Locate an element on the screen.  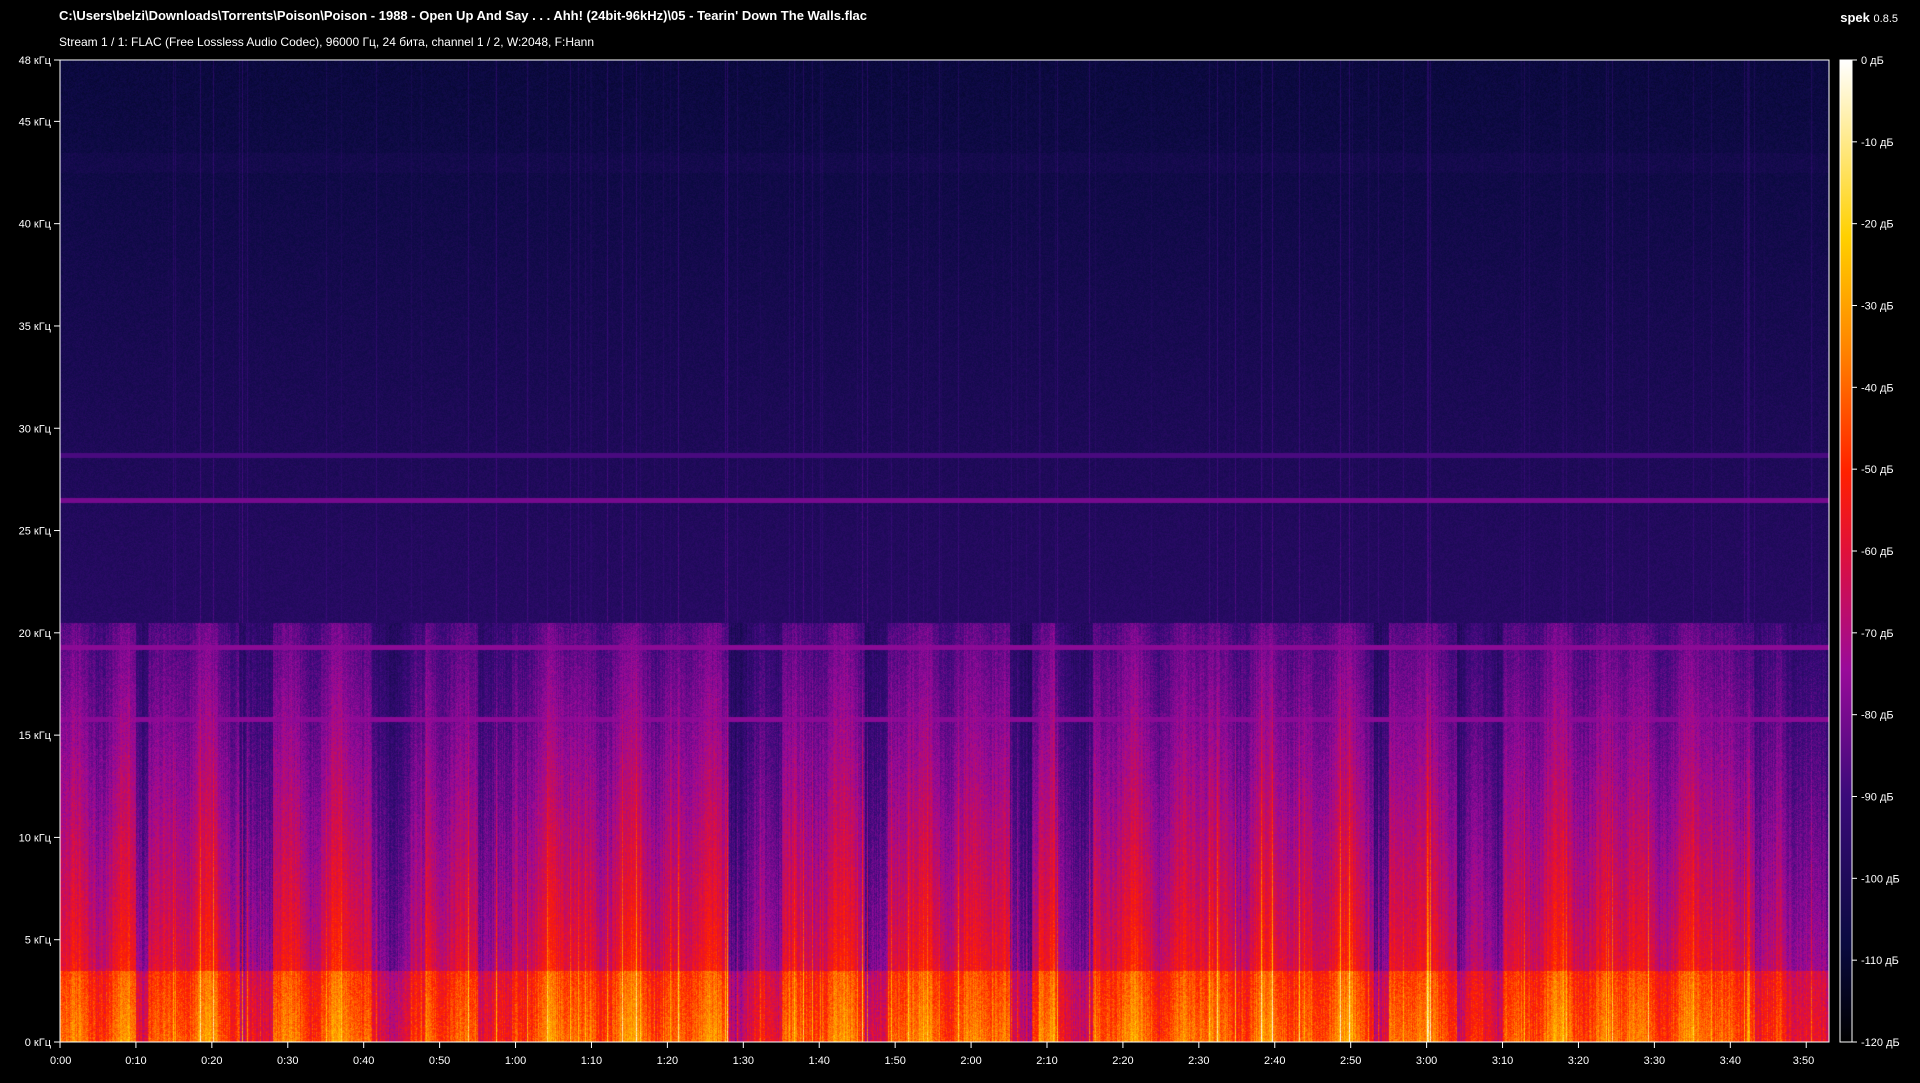
y-tick-label: 20 кГц is located at coordinates (35, 634).